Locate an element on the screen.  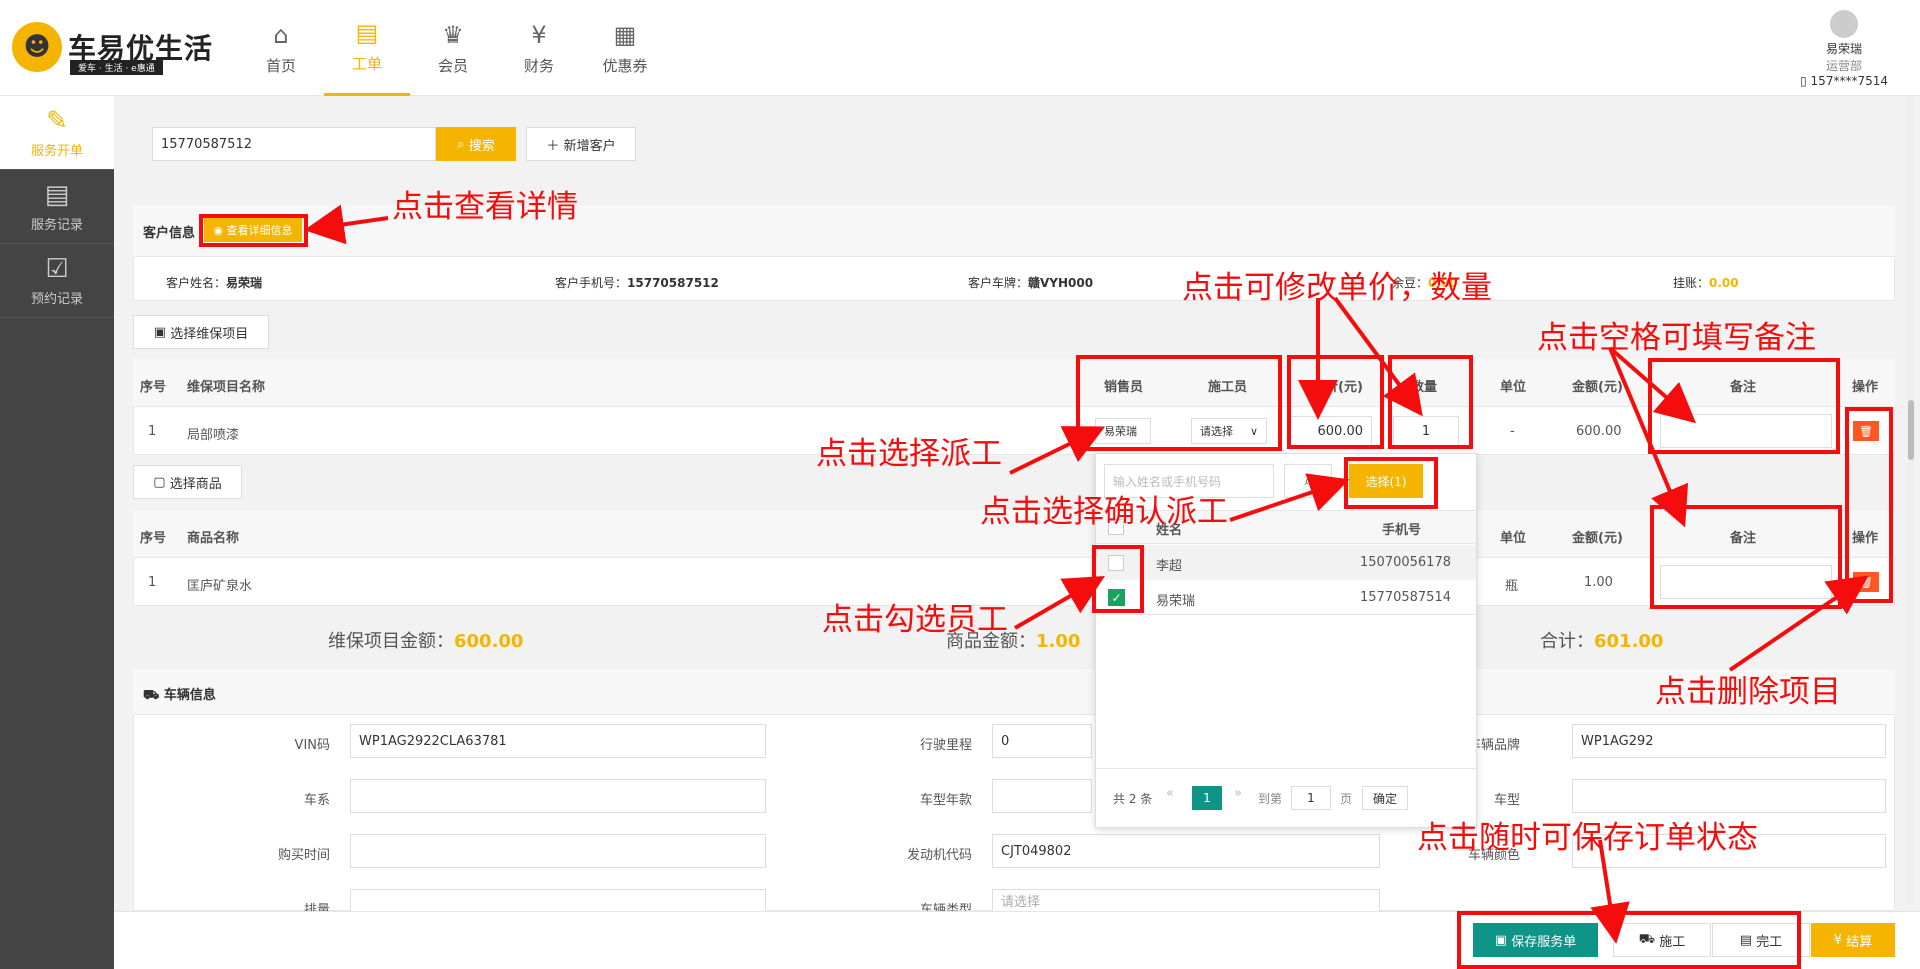
arrow-dispatch-select is located at coordinates (1289, 497).